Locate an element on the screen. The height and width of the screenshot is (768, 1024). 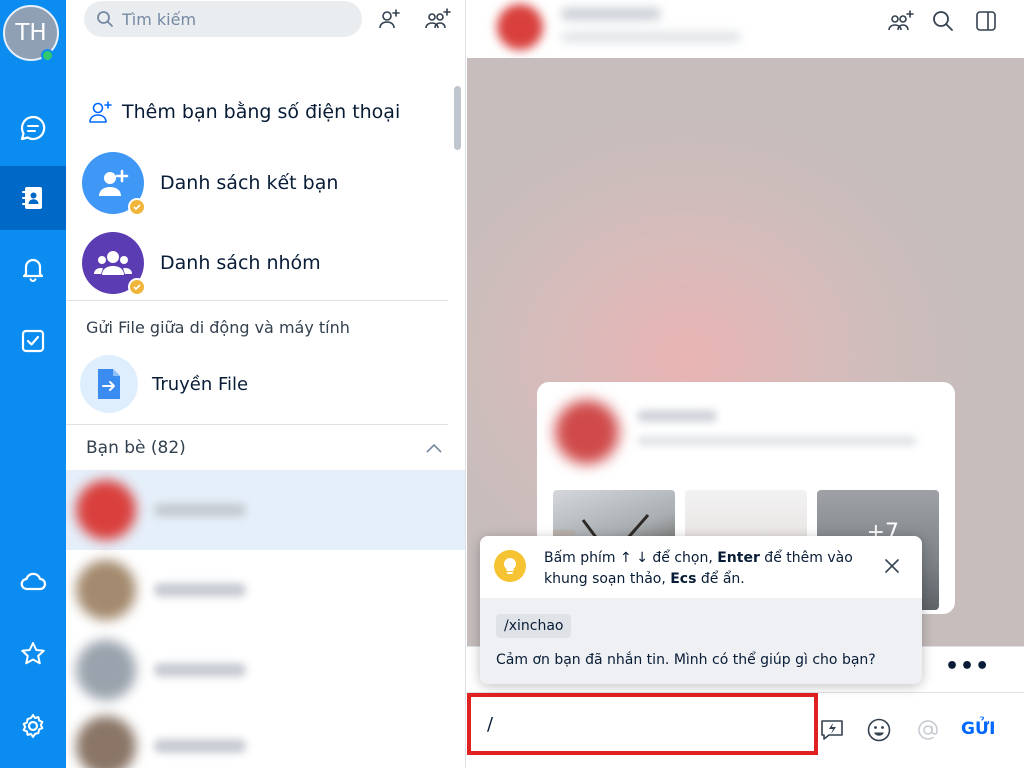
file-section-label: Gửi File giữa di động và máy tính is located at coordinates (218, 327).